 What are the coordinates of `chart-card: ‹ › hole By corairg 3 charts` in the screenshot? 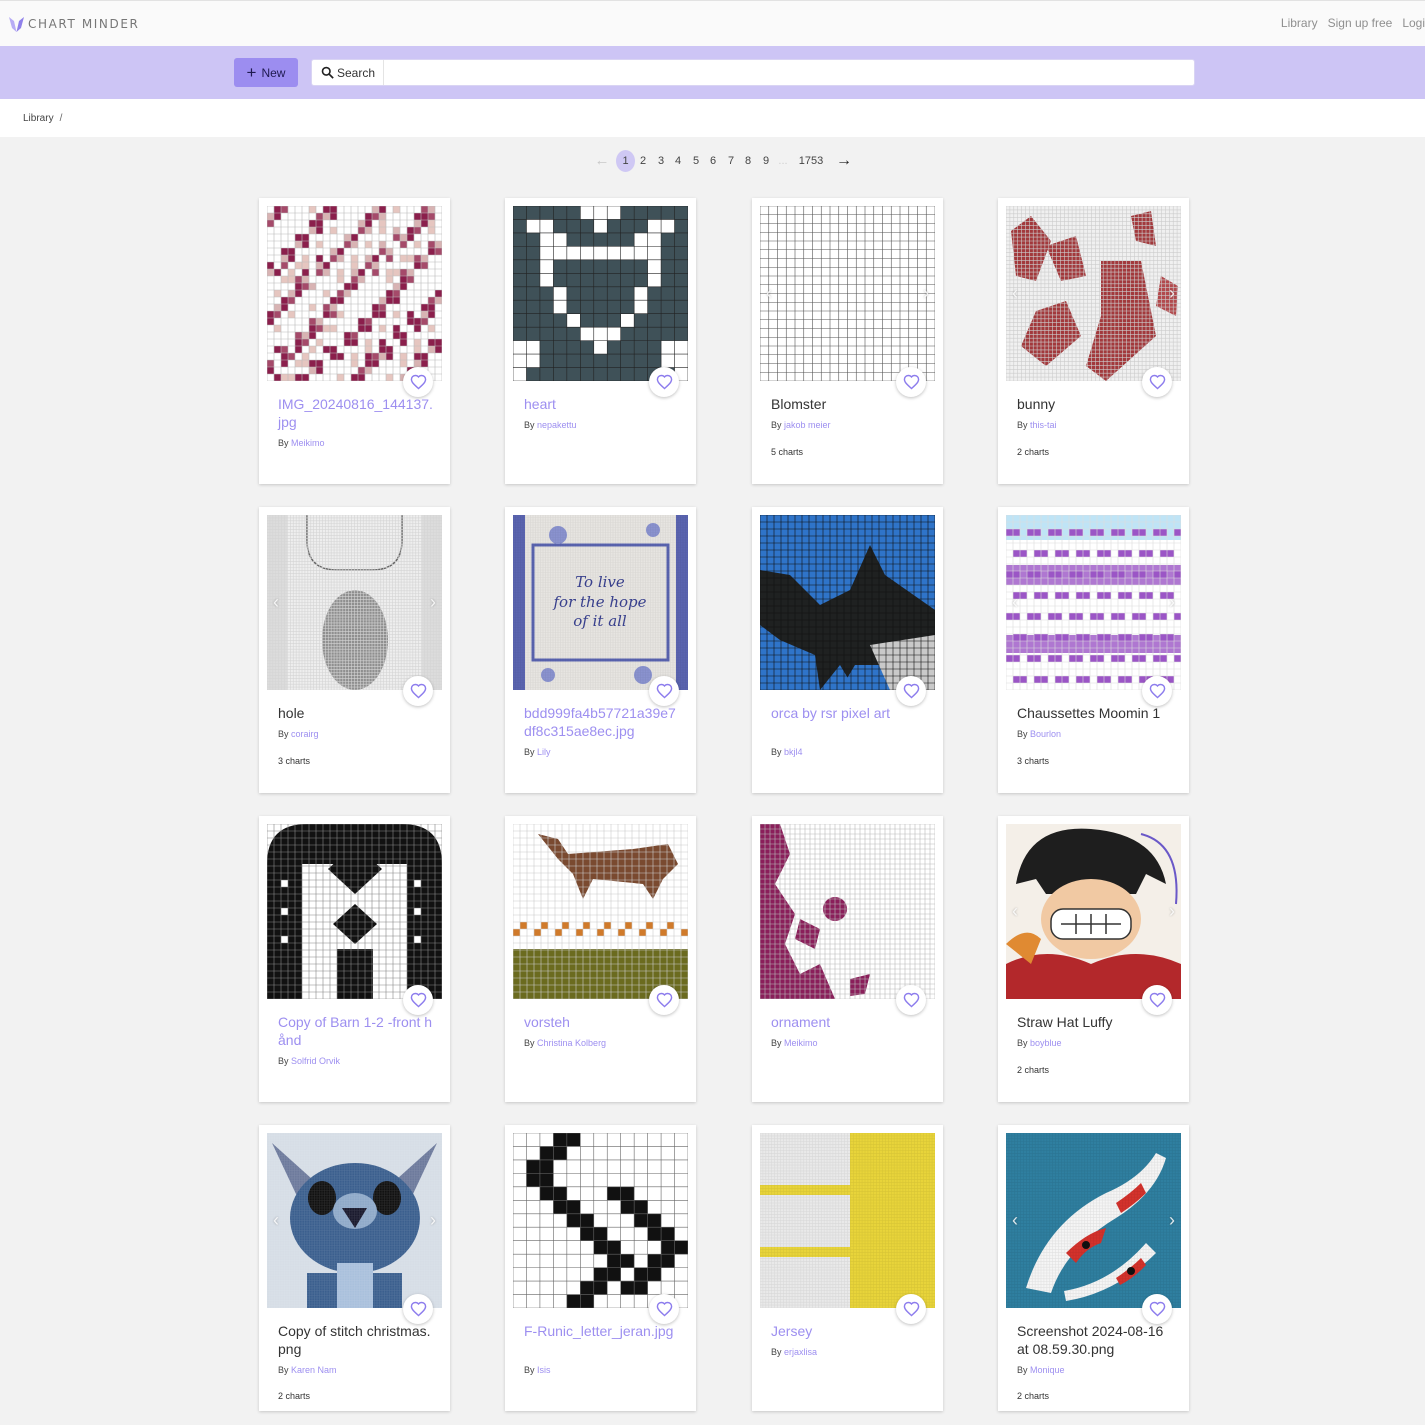 It's located at (354, 650).